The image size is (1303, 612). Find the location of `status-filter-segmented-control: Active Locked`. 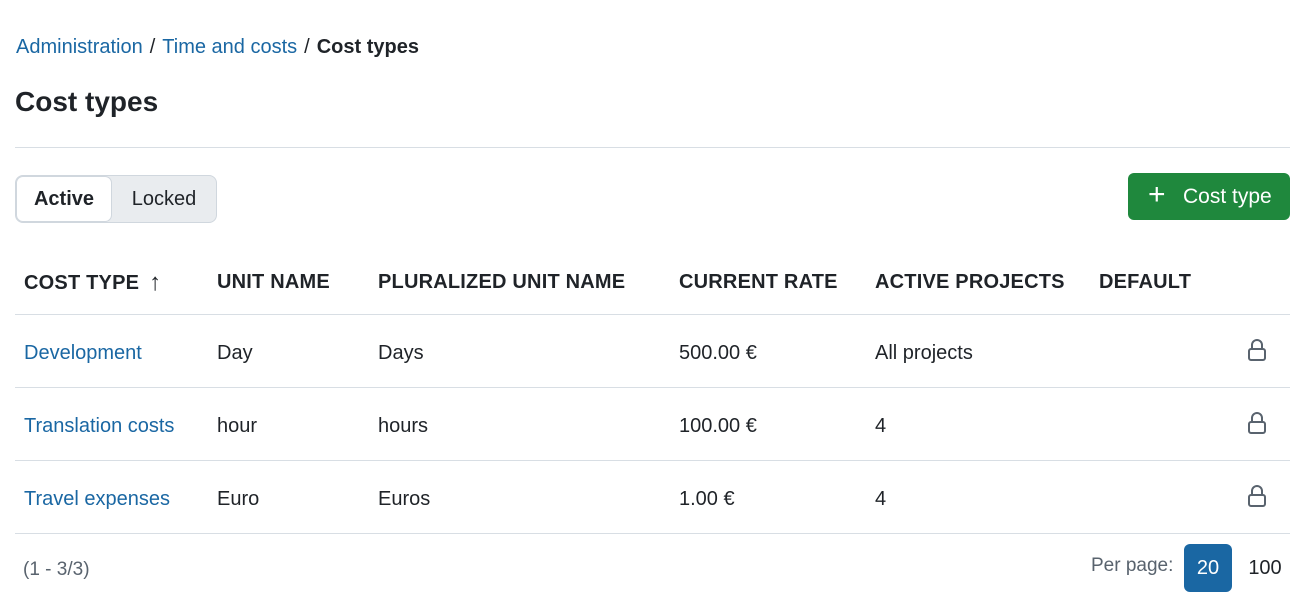

status-filter-segmented-control: Active Locked is located at coordinates (116, 199).